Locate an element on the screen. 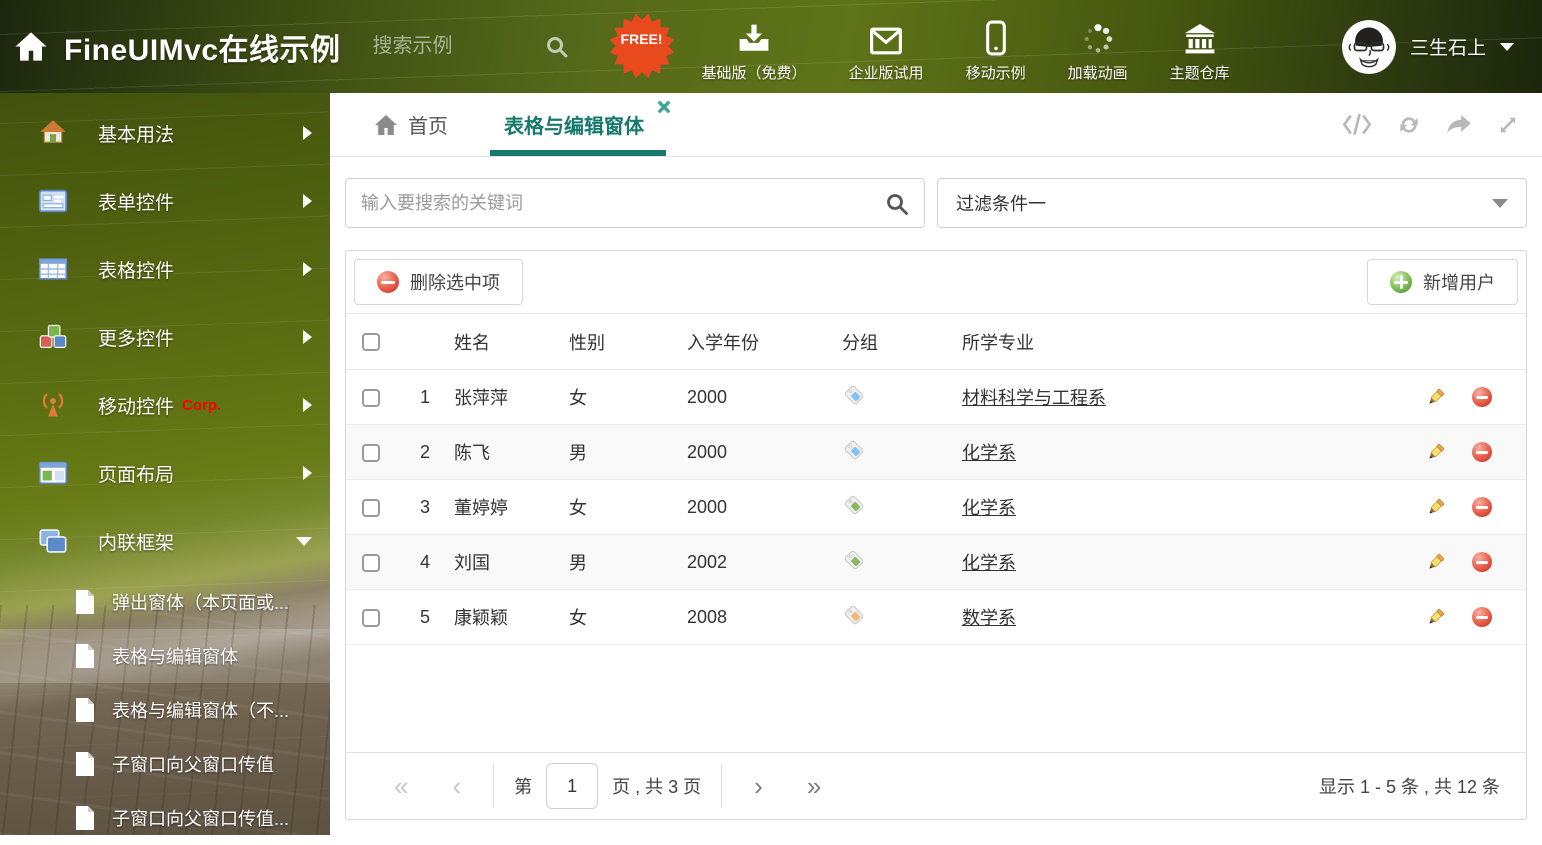 The height and width of the screenshot is (845, 1542). nav-item-enterprise-trial: 企业版试用 is located at coordinates (886, 46).